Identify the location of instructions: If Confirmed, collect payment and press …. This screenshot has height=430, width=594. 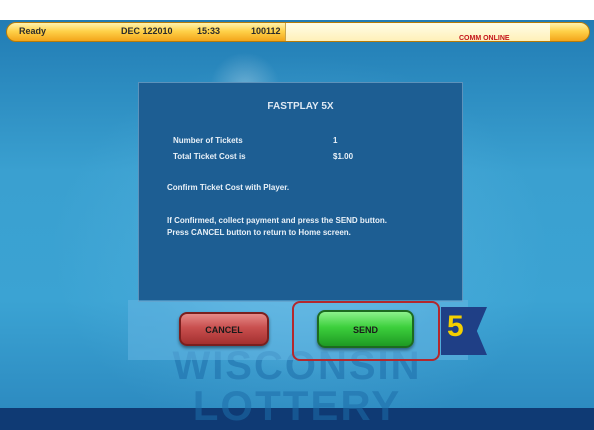
(277, 227).